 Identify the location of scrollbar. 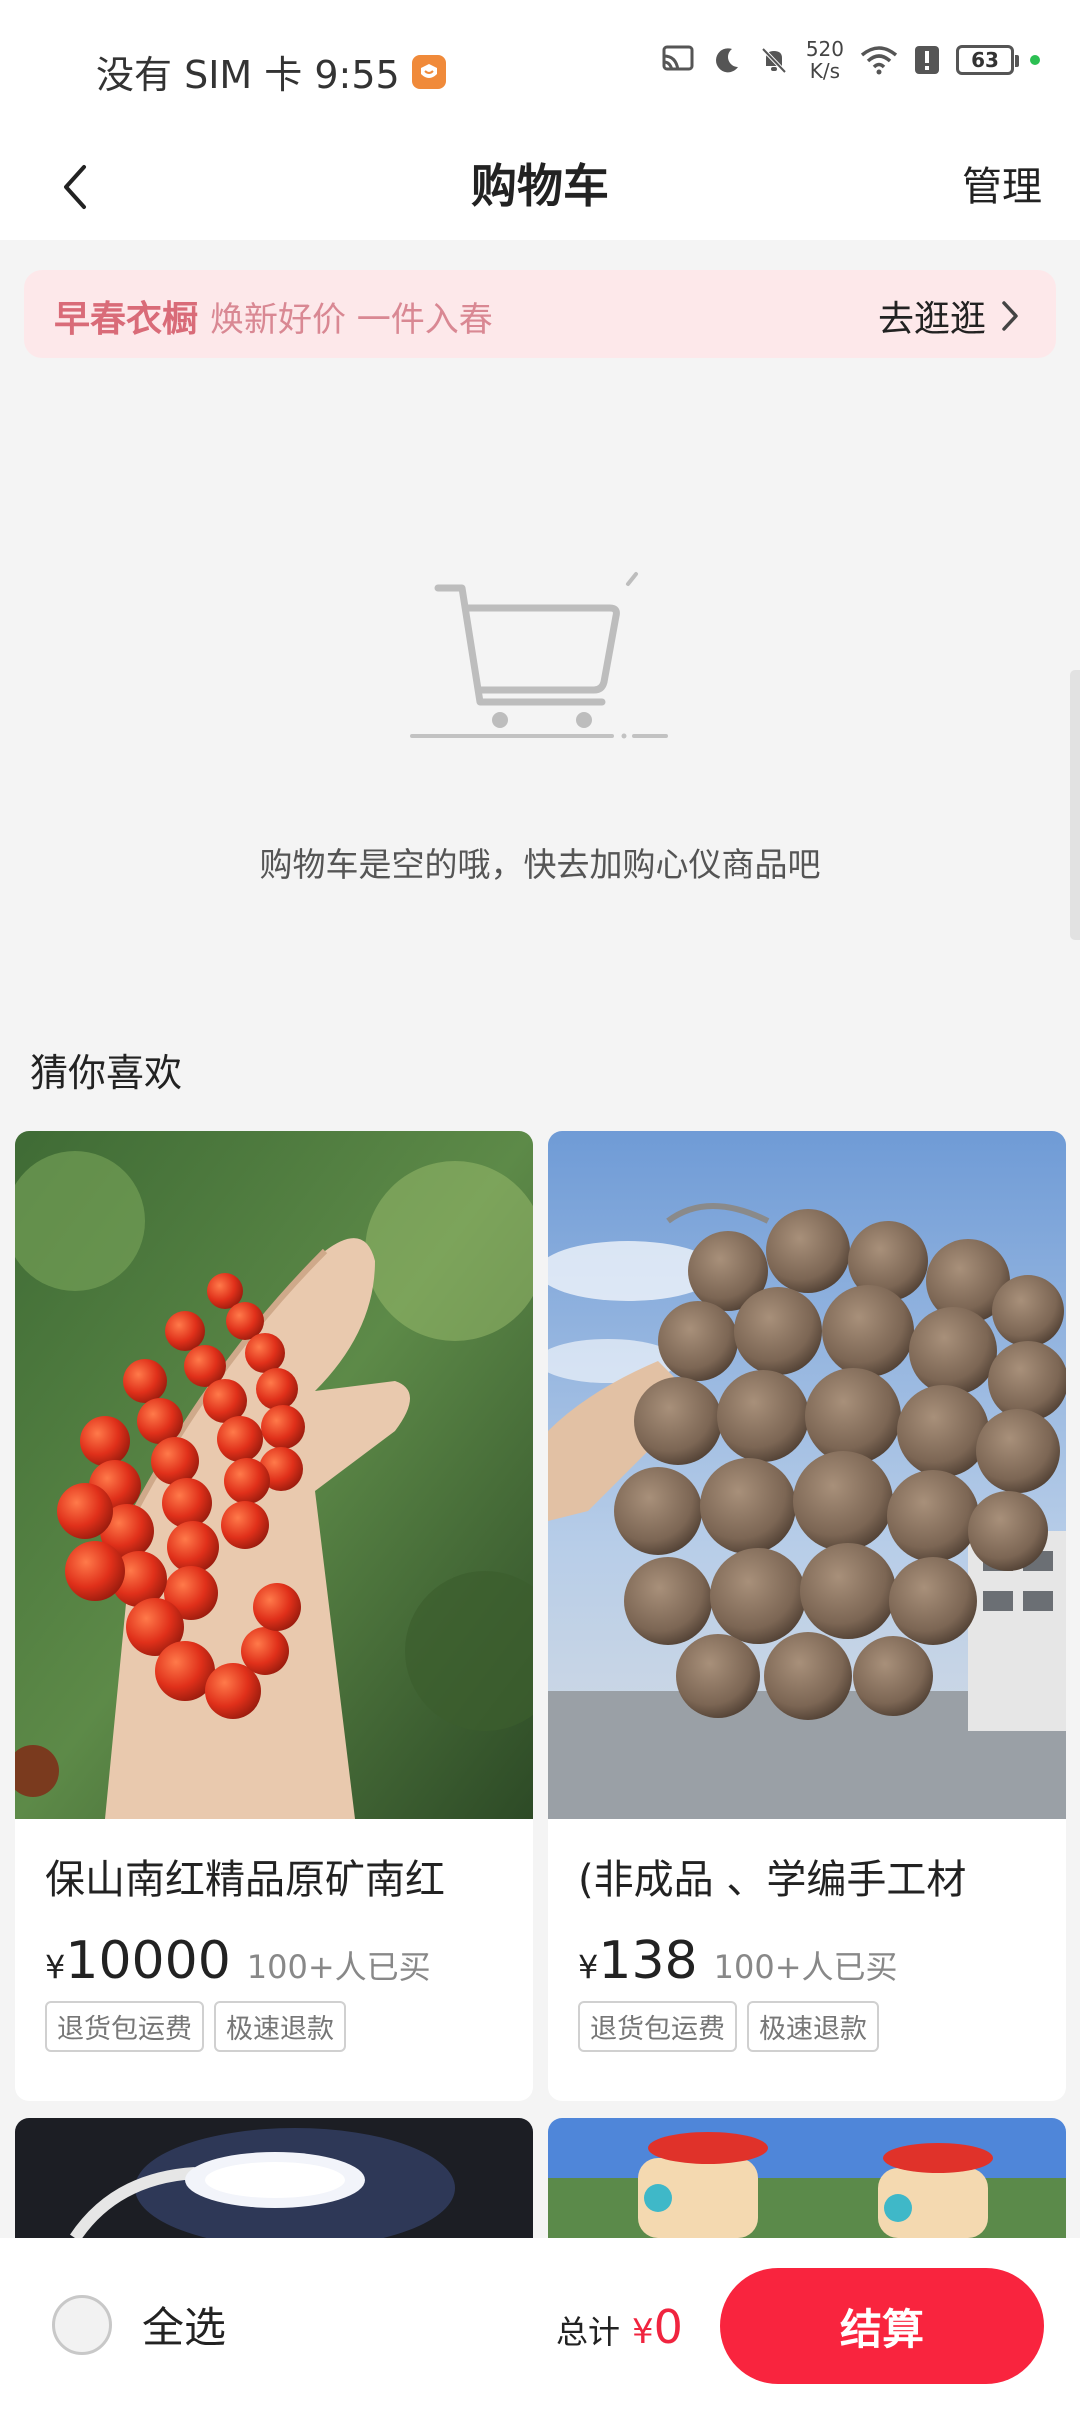
(1075, 805).